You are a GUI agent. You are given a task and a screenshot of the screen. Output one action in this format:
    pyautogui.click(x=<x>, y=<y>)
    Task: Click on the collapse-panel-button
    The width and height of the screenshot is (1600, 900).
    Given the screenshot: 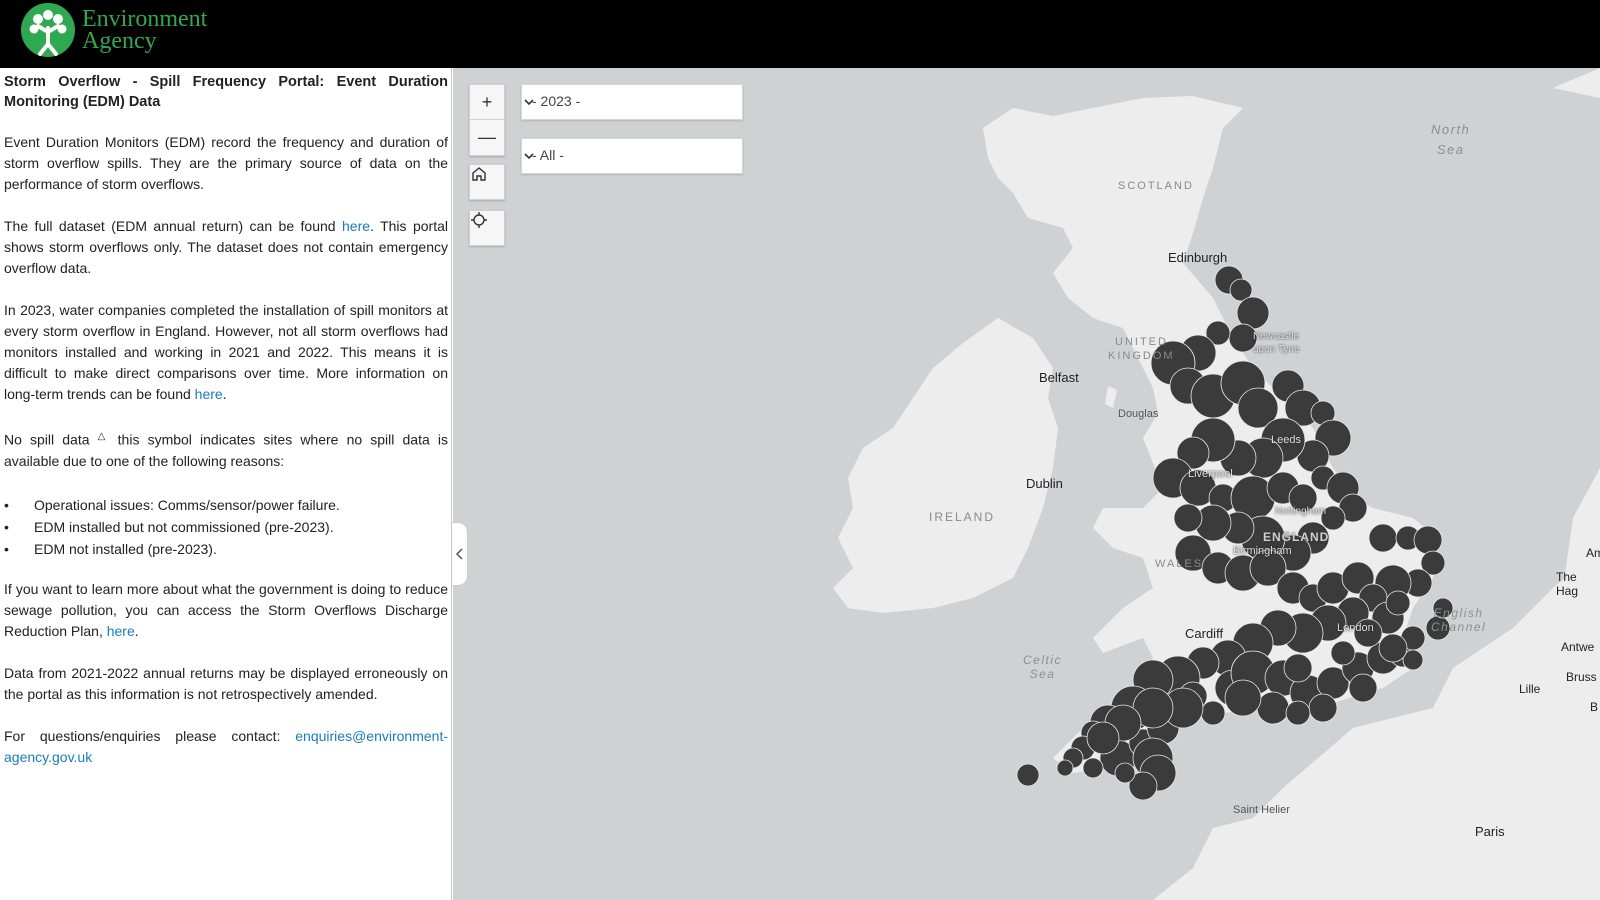 What is the action you would take?
    pyautogui.click(x=460, y=554)
    